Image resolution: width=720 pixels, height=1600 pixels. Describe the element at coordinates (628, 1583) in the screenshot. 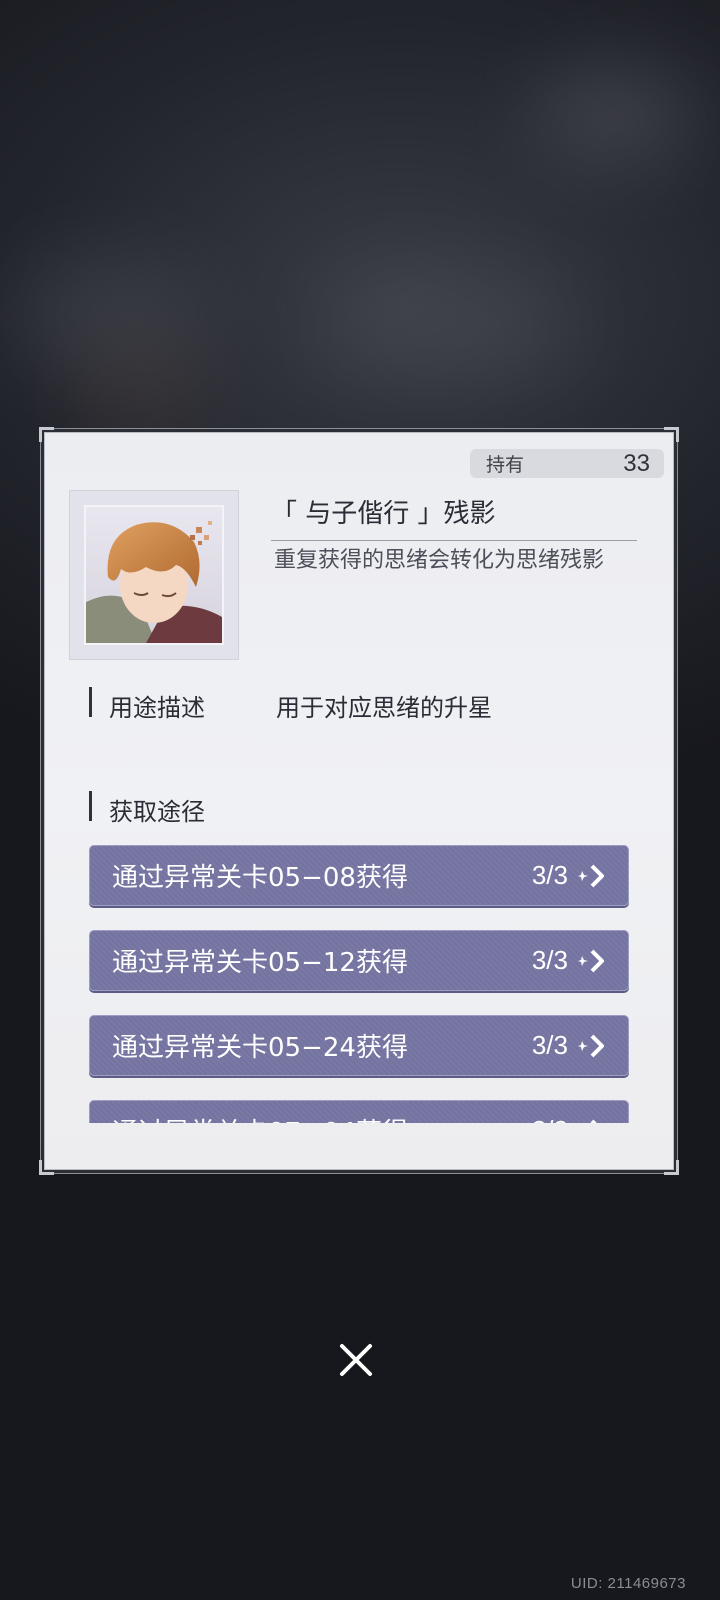

I see `user-id: UID: 211469673` at that location.